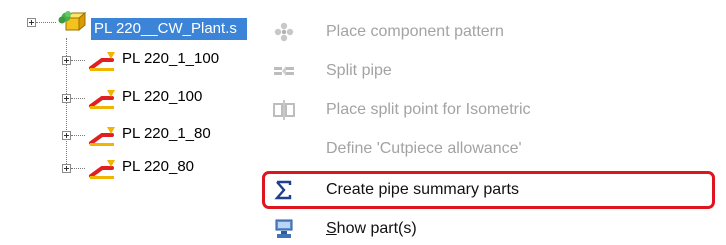 The width and height of the screenshot is (726, 245). I want to click on menu-item-label: Place split point for Isometric, so click(428, 109).